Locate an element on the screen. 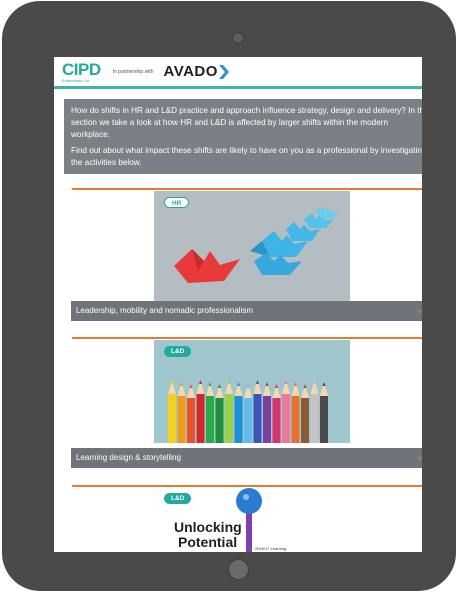 This screenshot has width=458, height=592. poster-title-line-1: Unlocking is located at coordinates (208, 527).